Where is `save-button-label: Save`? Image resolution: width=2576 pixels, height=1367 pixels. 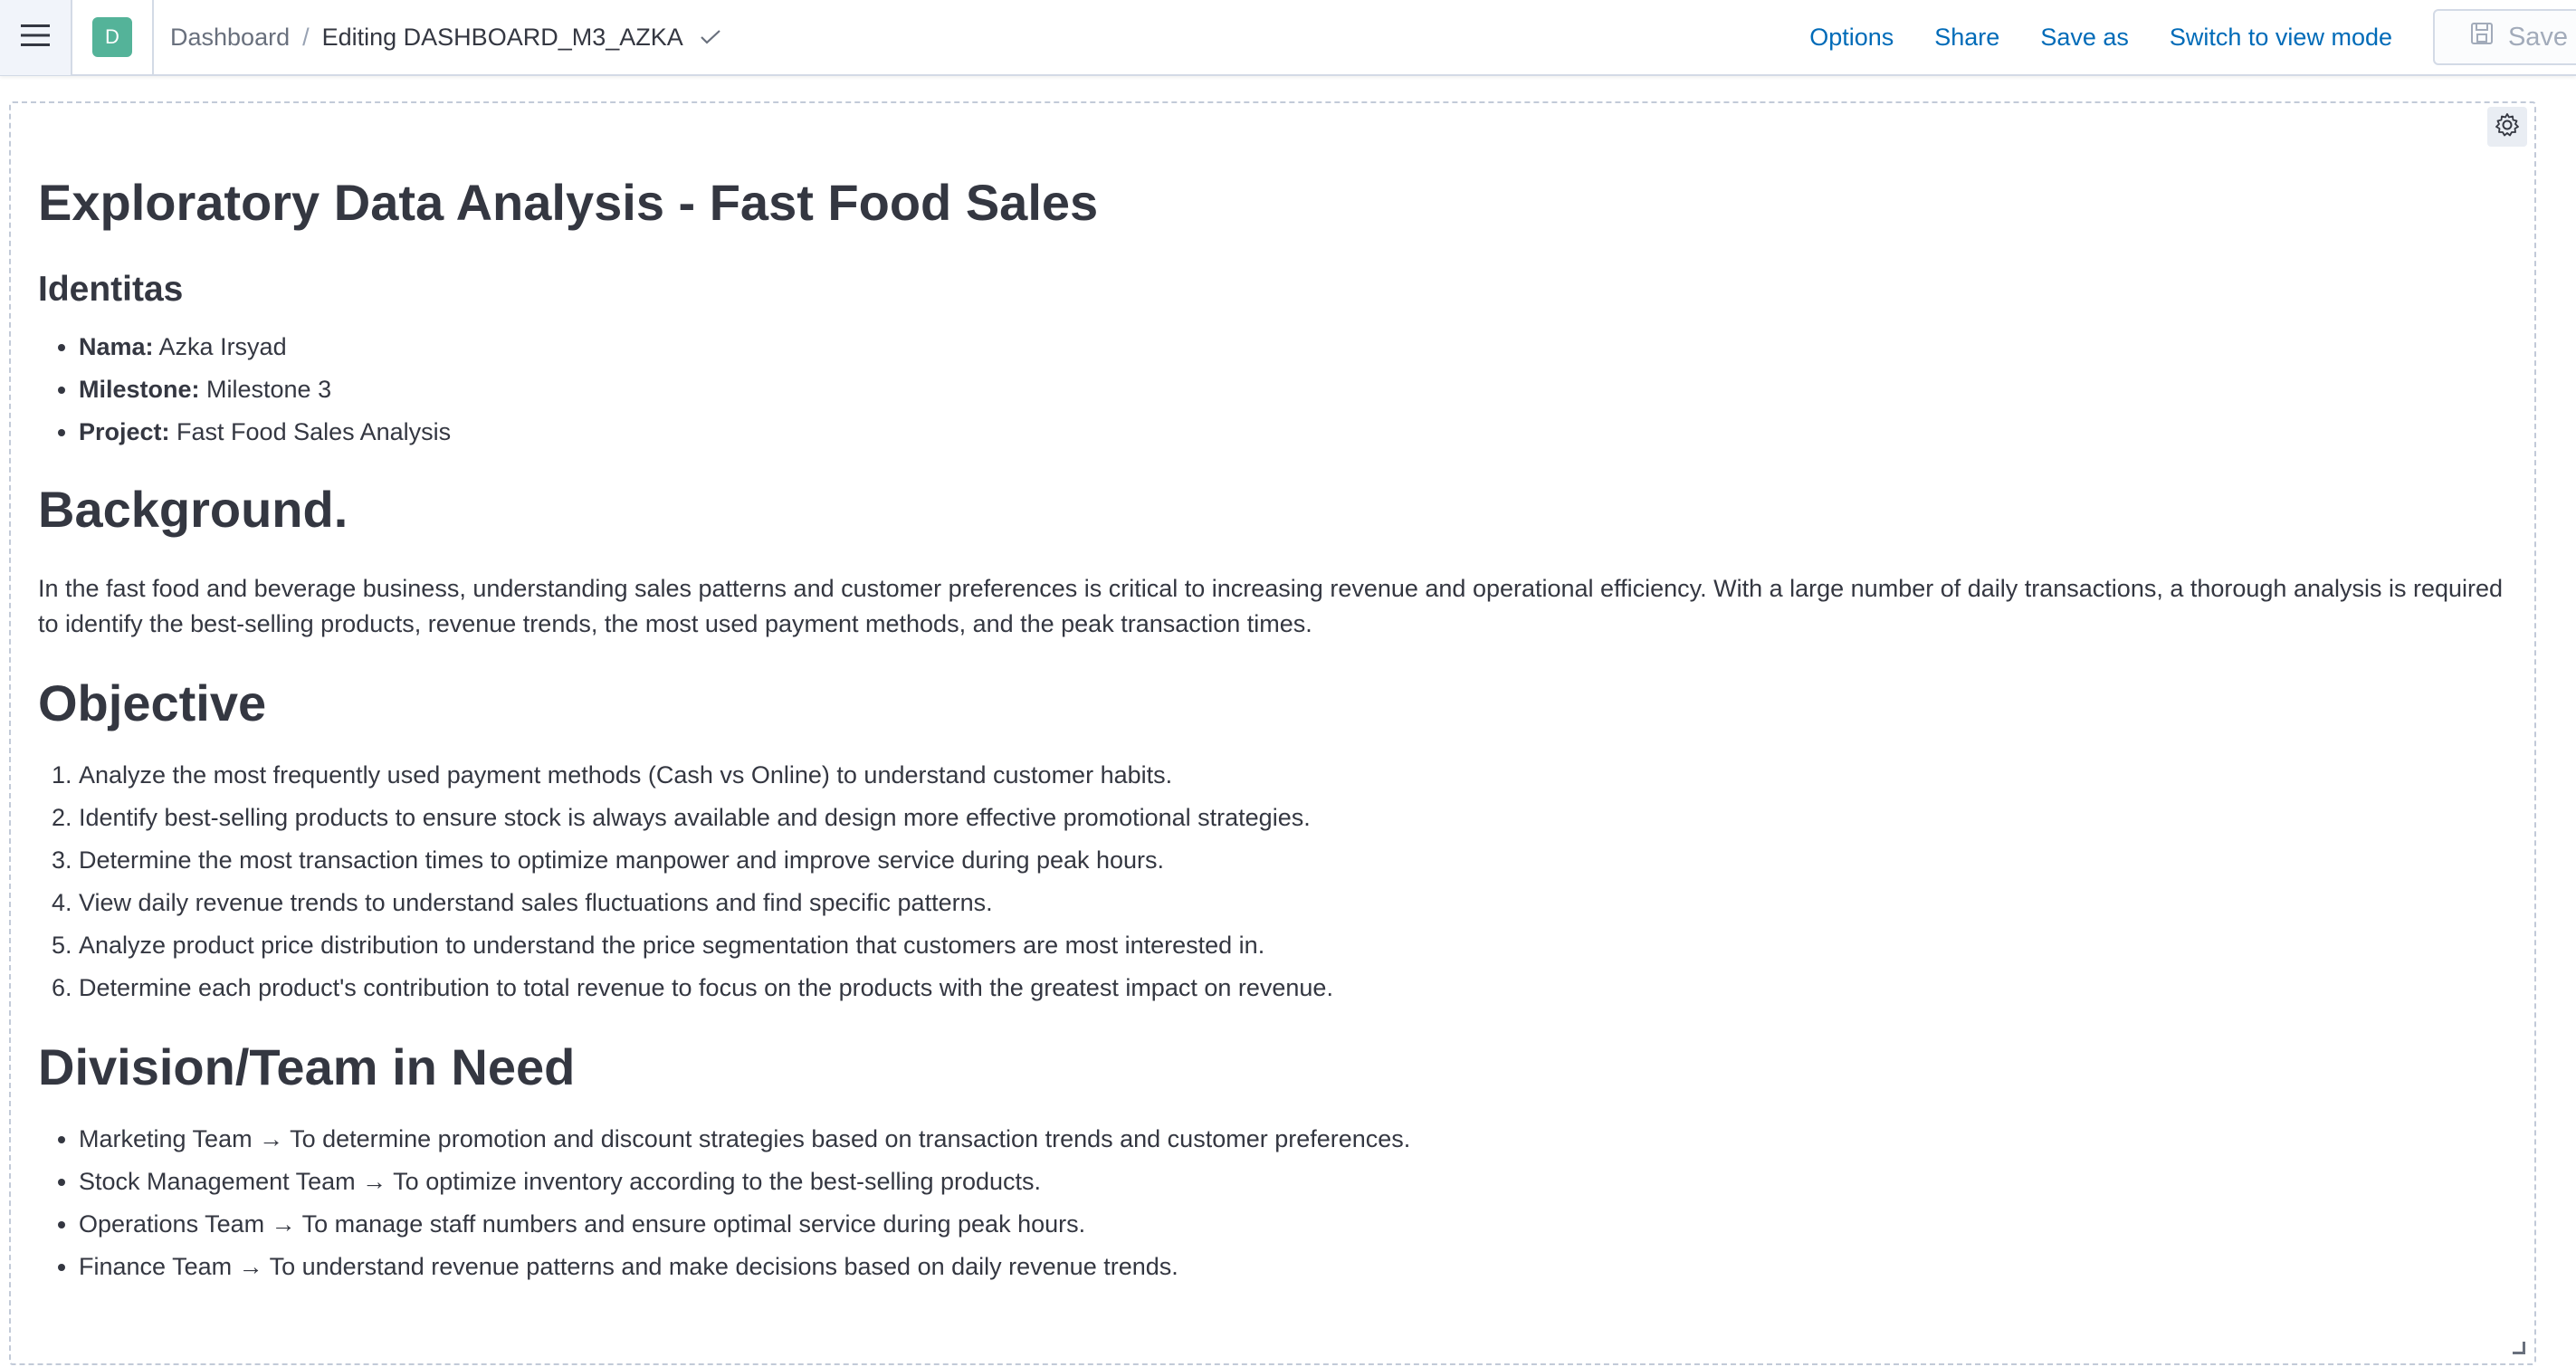
save-button-label: Save is located at coordinates (2538, 37).